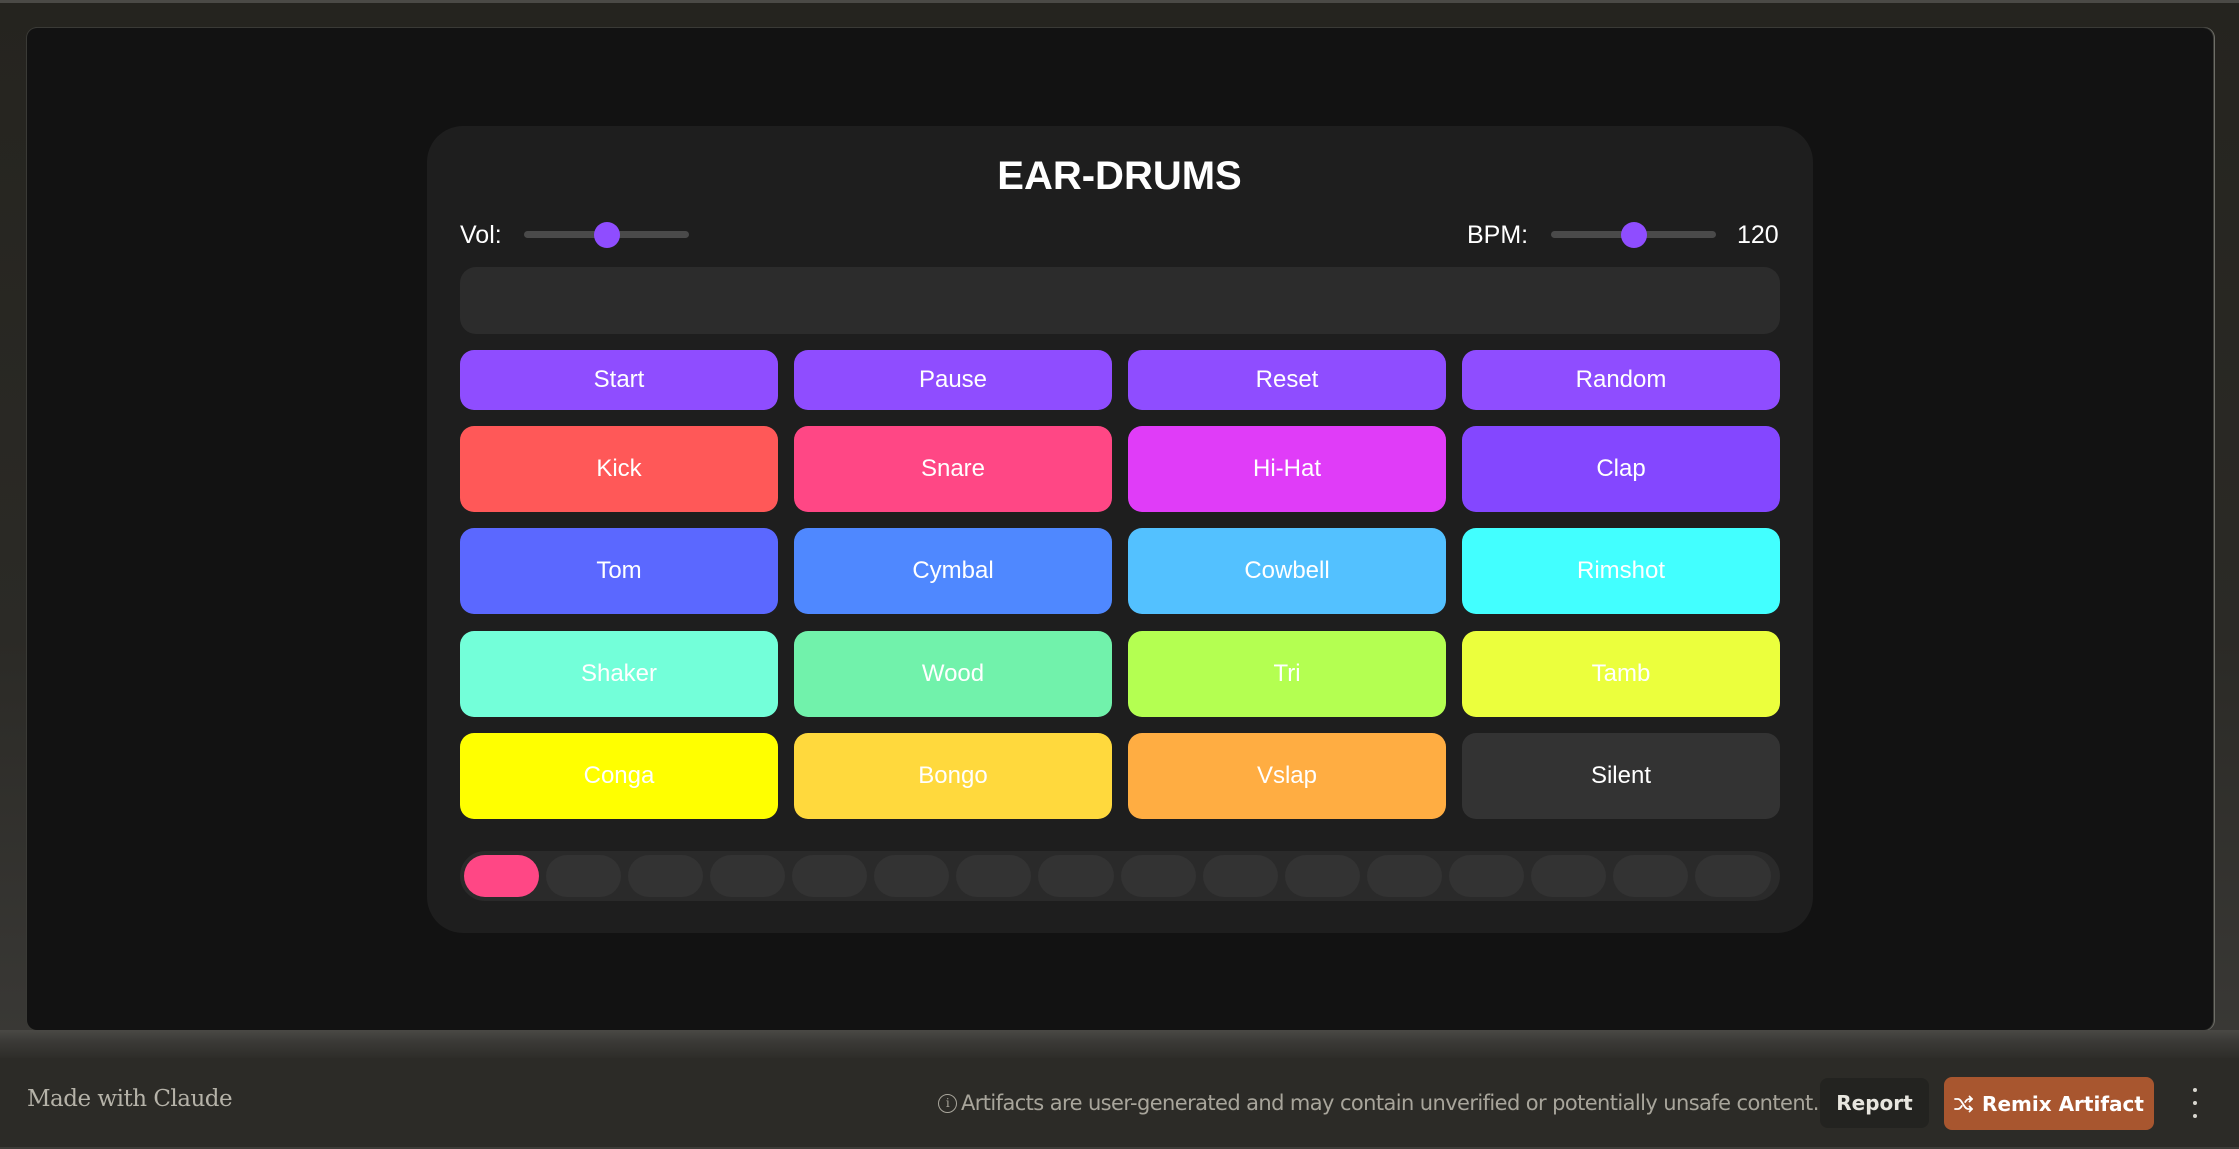  What do you see at coordinates (1287, 776) in the screenshot?
I see `pad-vslap: Vslap` at bounding box center [1287, 776].